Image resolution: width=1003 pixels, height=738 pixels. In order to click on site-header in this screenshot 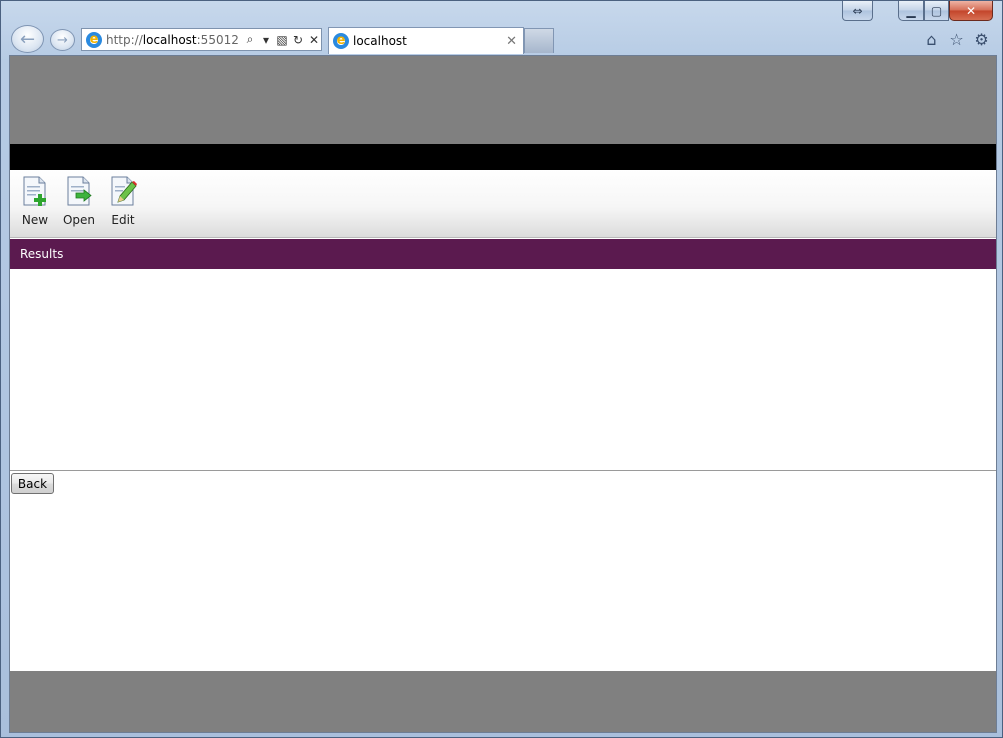, I will do `click(503, 100)`.